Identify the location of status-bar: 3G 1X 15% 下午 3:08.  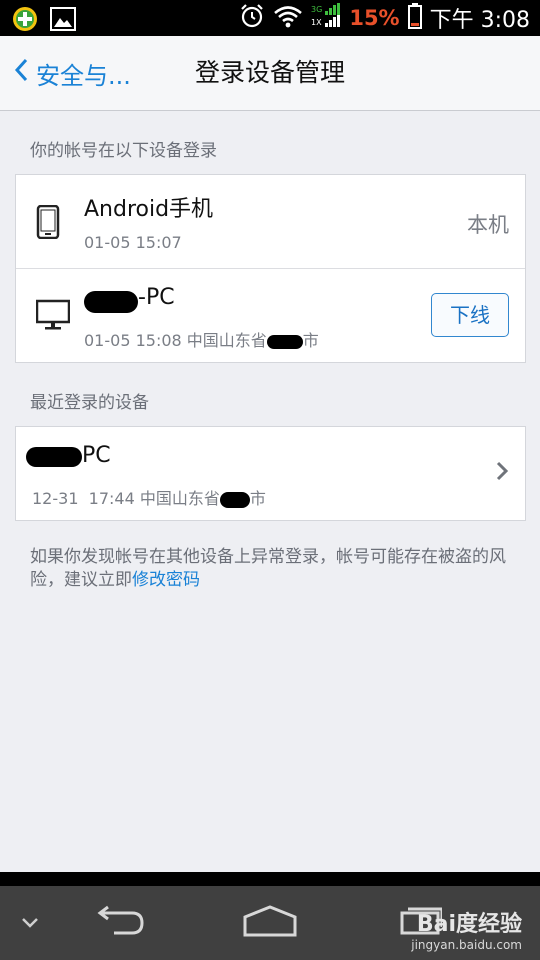
(270, 18).